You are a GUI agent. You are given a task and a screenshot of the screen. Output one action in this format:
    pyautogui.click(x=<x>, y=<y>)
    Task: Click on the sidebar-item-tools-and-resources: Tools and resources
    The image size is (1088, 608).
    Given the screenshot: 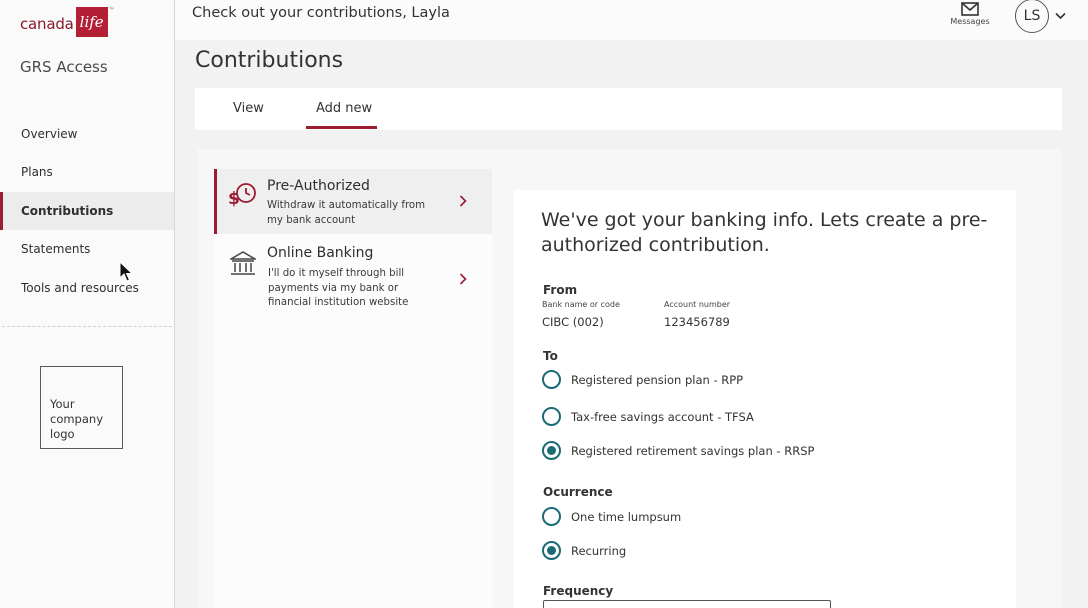 What is the action you would take?
    pyautogui.click(x=87, y=288)
    